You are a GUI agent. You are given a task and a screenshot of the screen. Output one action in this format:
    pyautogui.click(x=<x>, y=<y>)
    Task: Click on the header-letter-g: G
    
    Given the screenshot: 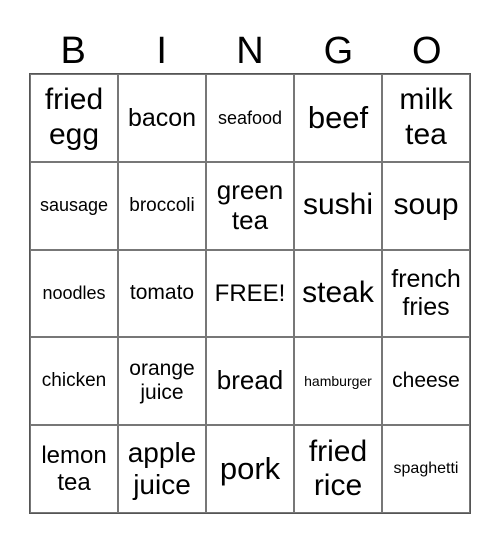 What is the action you would take?
    pyautogui.click(x=338, y=51)
    